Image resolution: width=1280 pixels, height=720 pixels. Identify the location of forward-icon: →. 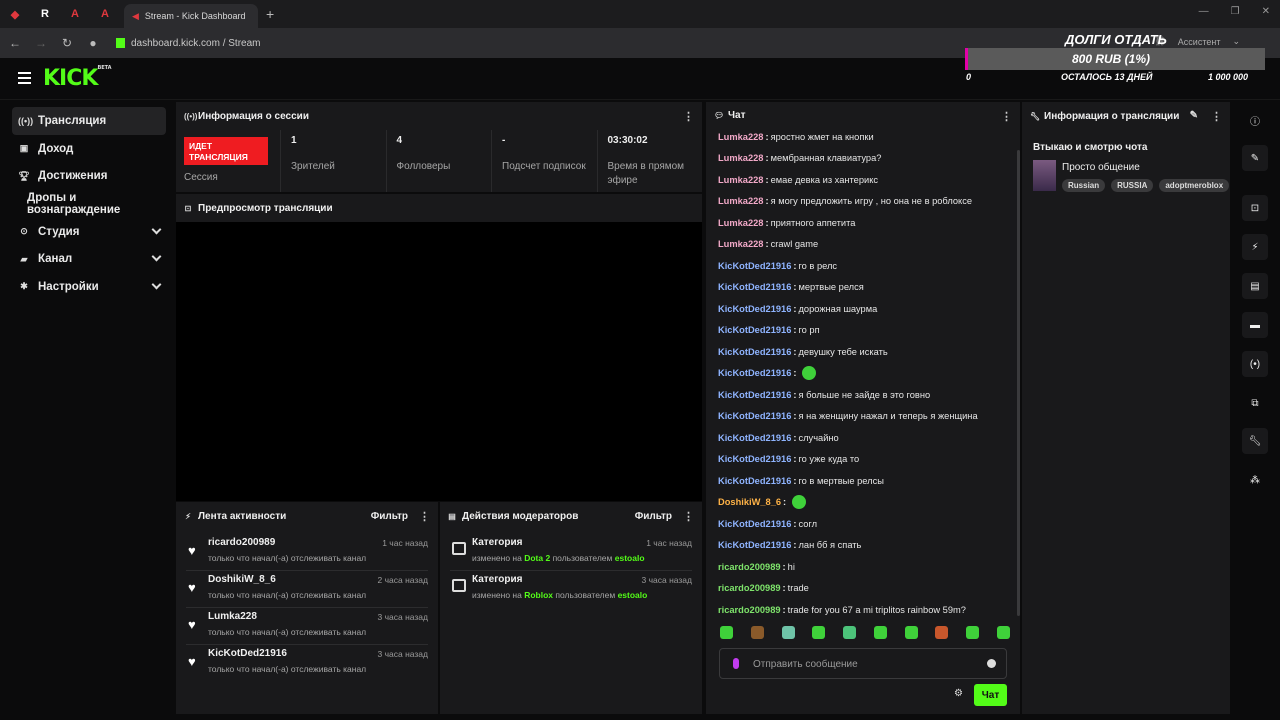
(41, 43).